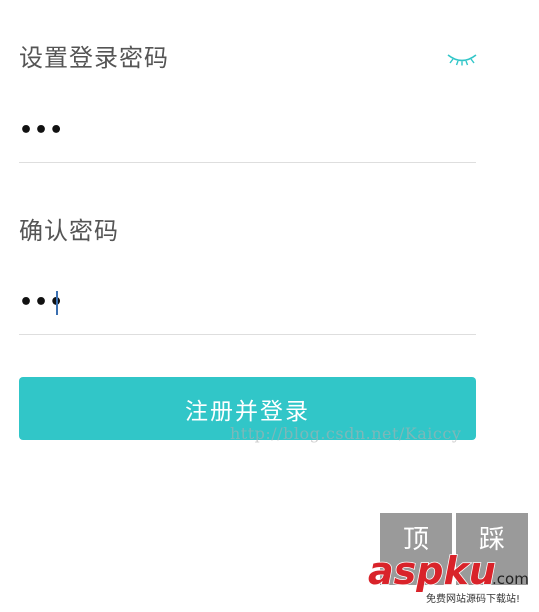  Describe the element at coordinates (94, 58) in the screenshot. I see `password-label: 设置登录密码` at that location.